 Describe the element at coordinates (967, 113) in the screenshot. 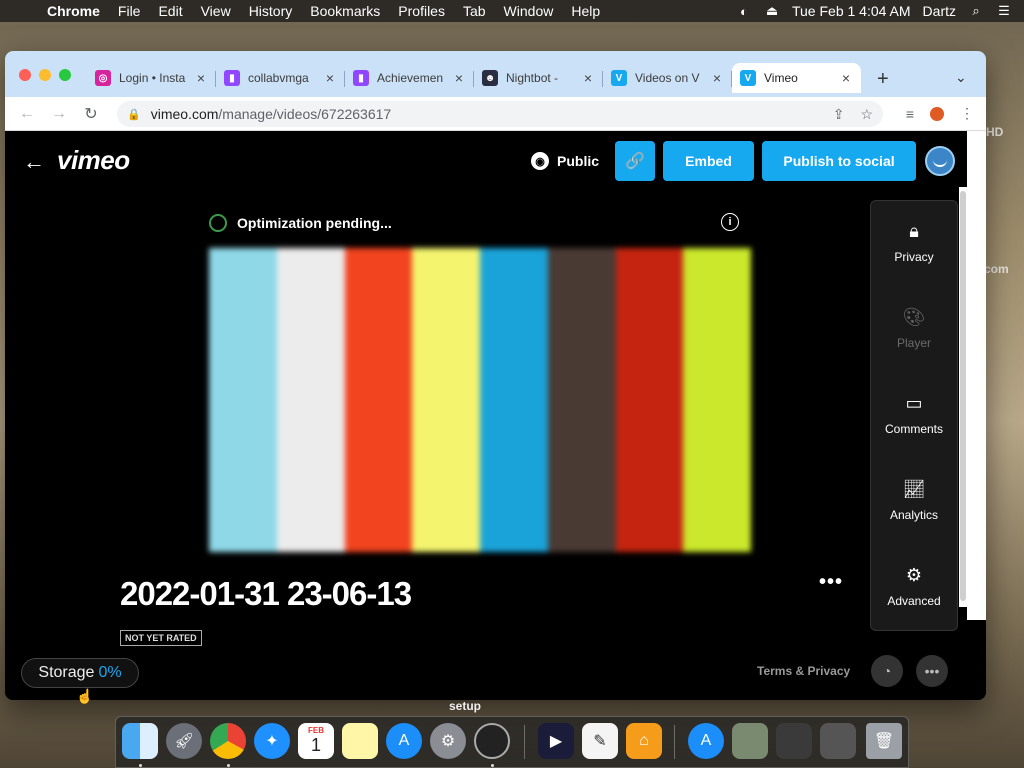

I see `chrome-menu-icon: ⋮` at that location.